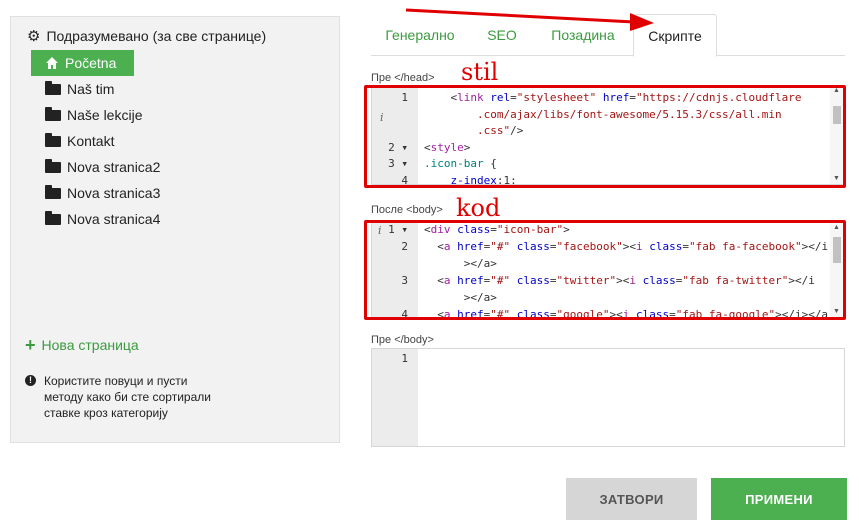  Describe the element at coordinates (566, 229) in the screenshot. I see `code-token: >` at that location.